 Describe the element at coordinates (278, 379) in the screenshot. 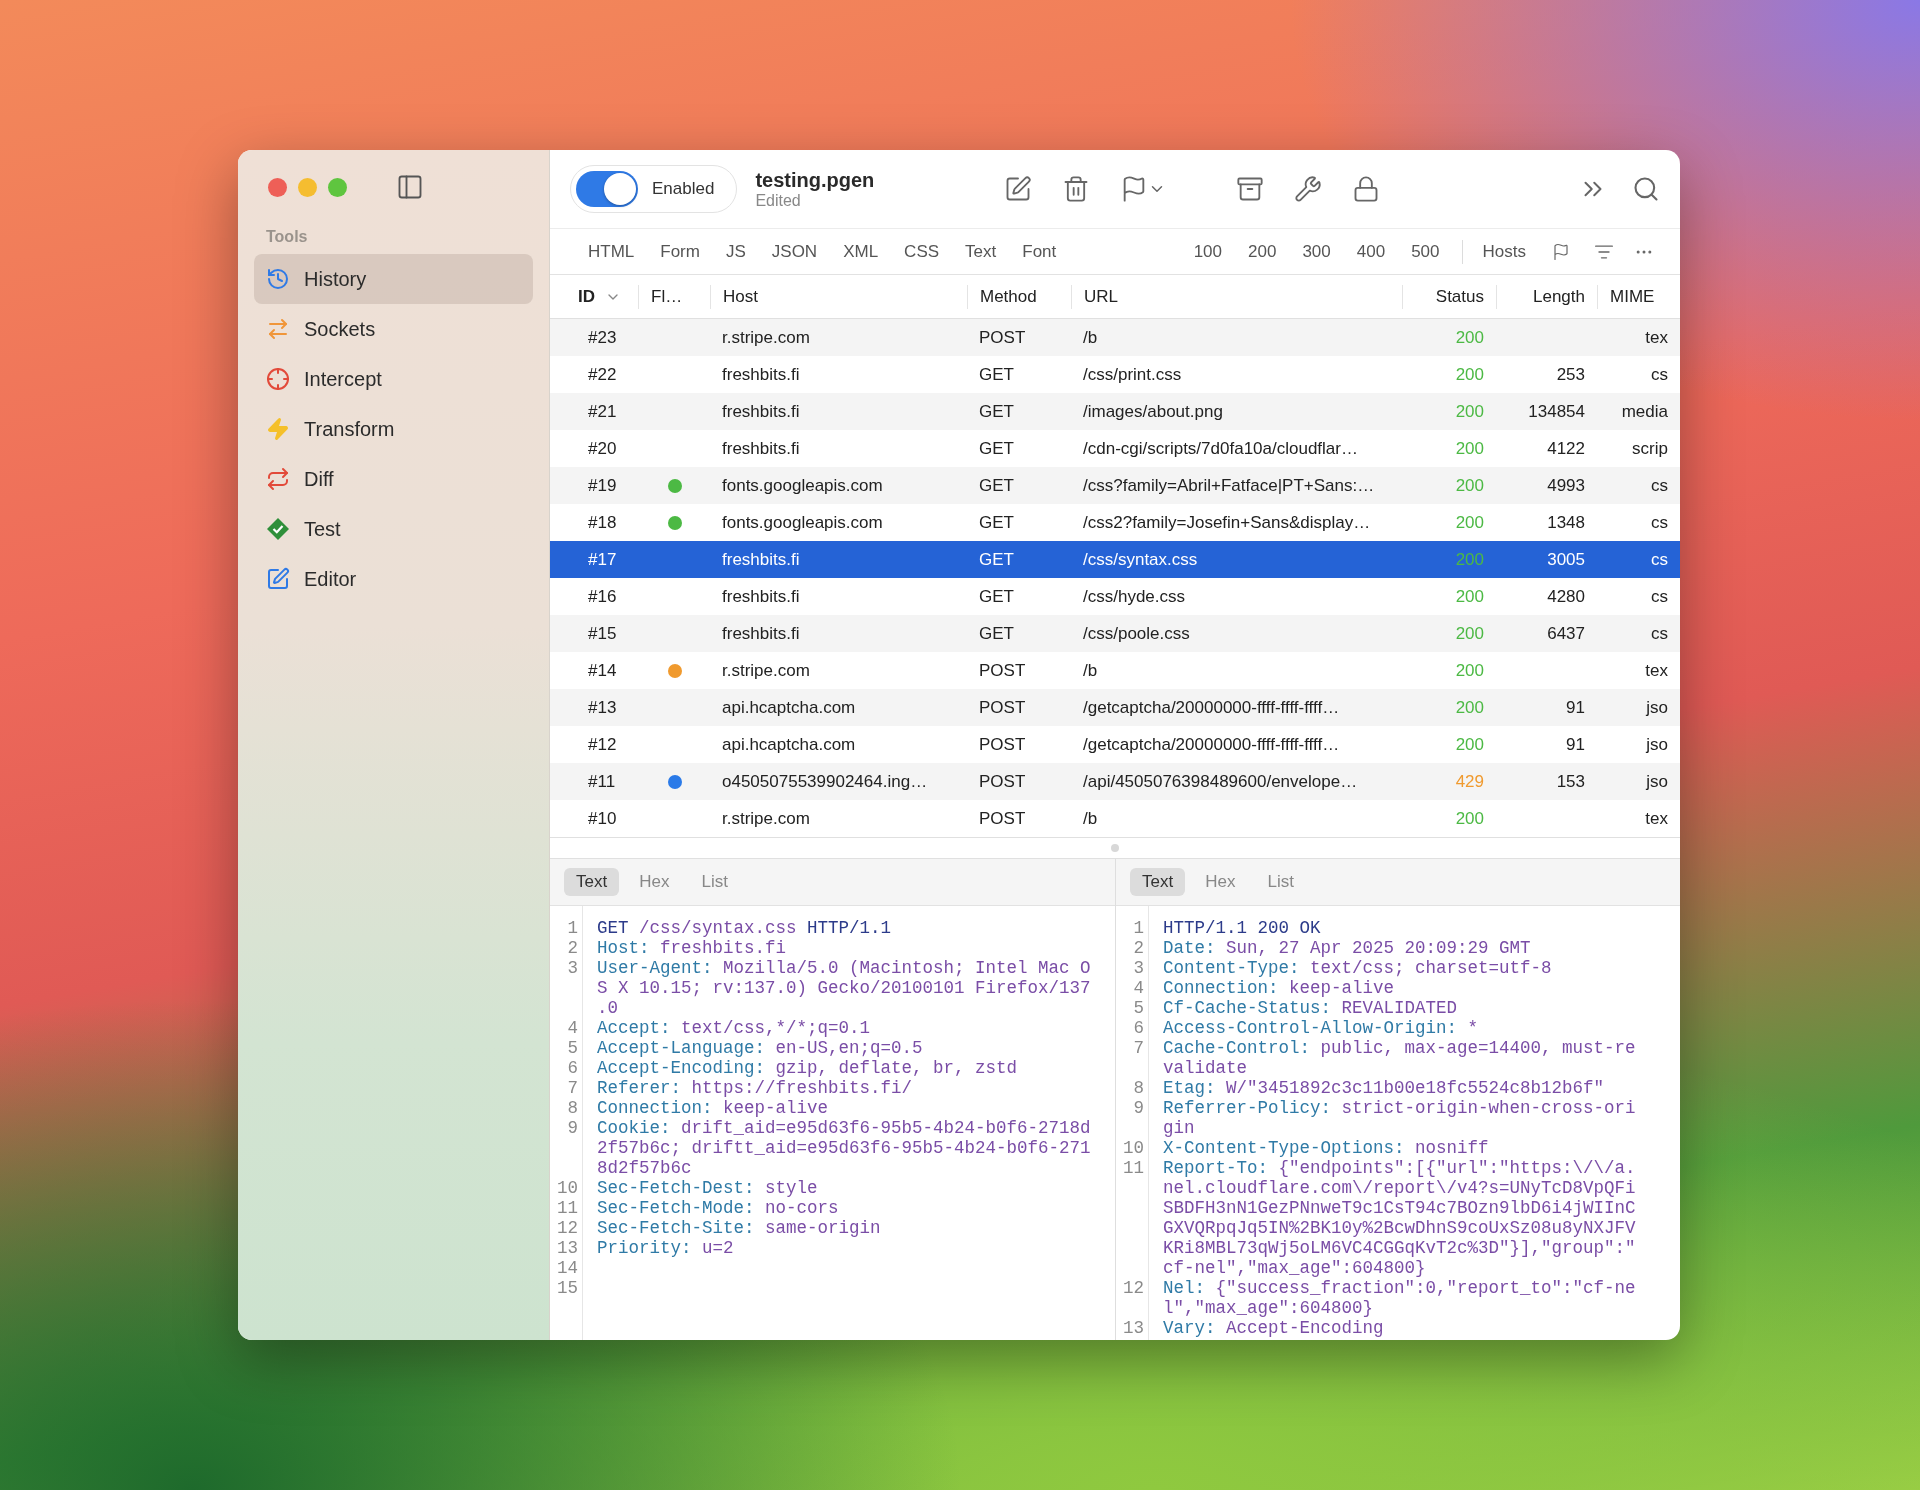

I see `crosshair-icon` at that location.